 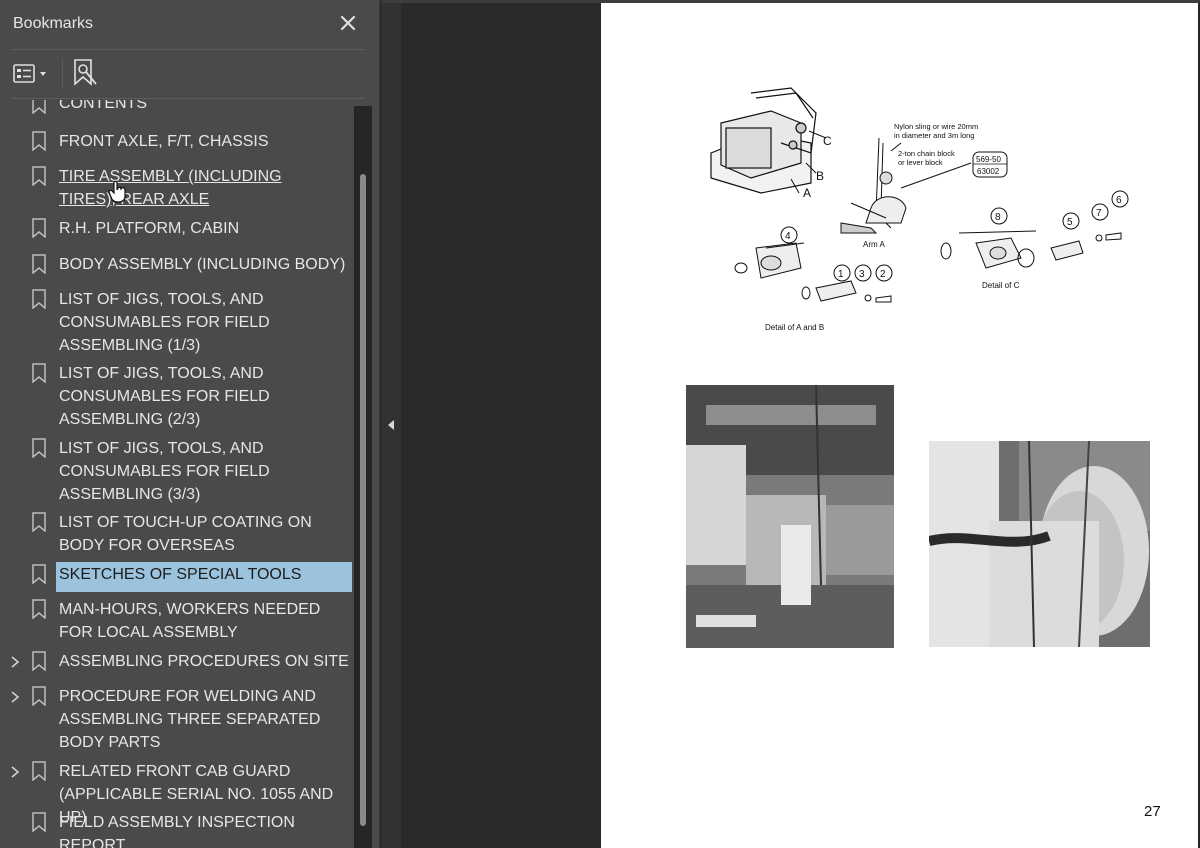 I want to click on collapse-panel-icon, so click(x=391, y=425).